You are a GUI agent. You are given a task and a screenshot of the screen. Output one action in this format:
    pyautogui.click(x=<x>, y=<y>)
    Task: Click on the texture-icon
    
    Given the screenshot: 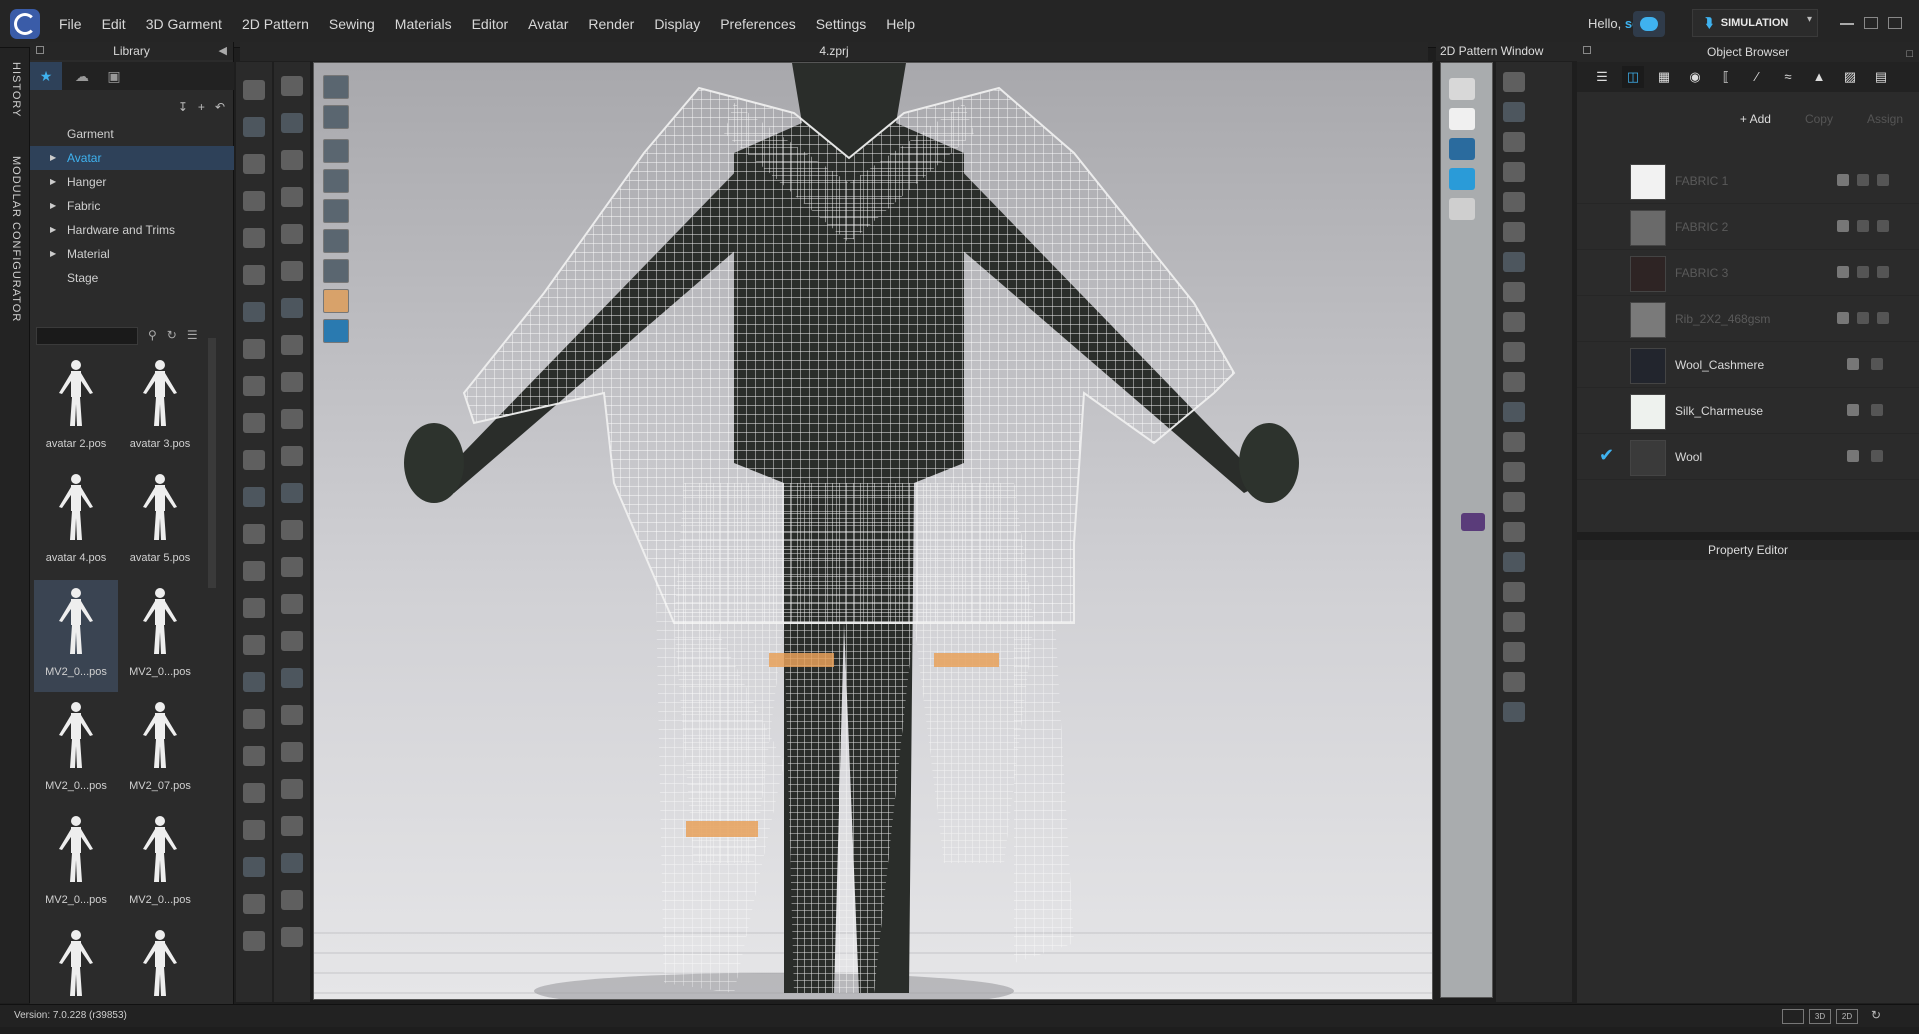 What is the action you would take?
    pyautogui.click(x=336, y=241)
    